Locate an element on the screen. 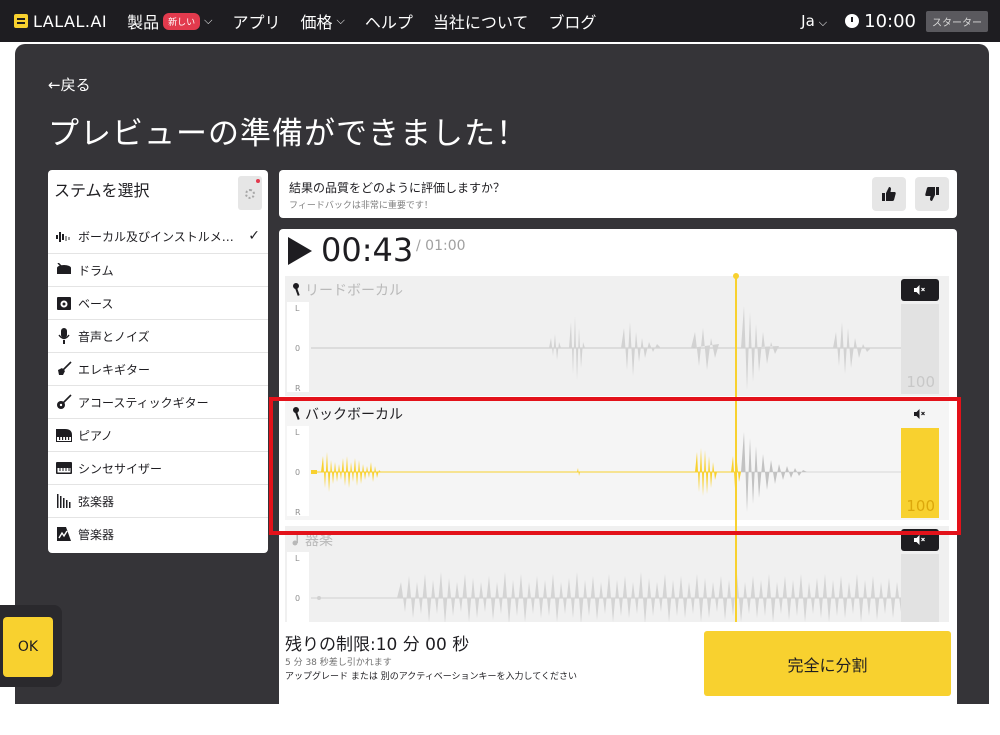 Image resolution: width=1000 pixels, height=735 pixels. gear-icon is located at coordinates (250, 194).